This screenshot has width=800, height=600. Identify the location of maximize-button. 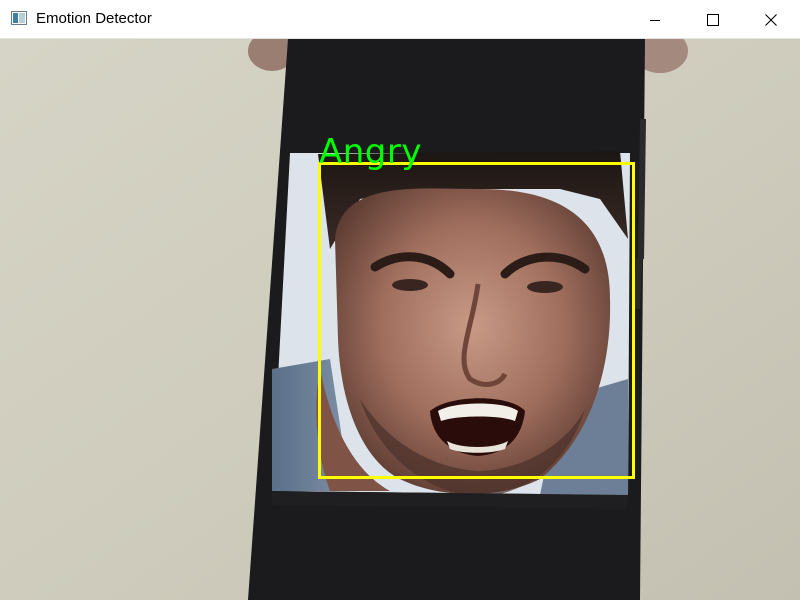
(713, 19).